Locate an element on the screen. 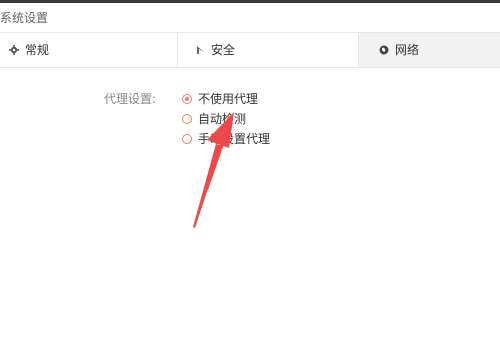  tab-general-label: 常规 is located at coordinates (37, 50).